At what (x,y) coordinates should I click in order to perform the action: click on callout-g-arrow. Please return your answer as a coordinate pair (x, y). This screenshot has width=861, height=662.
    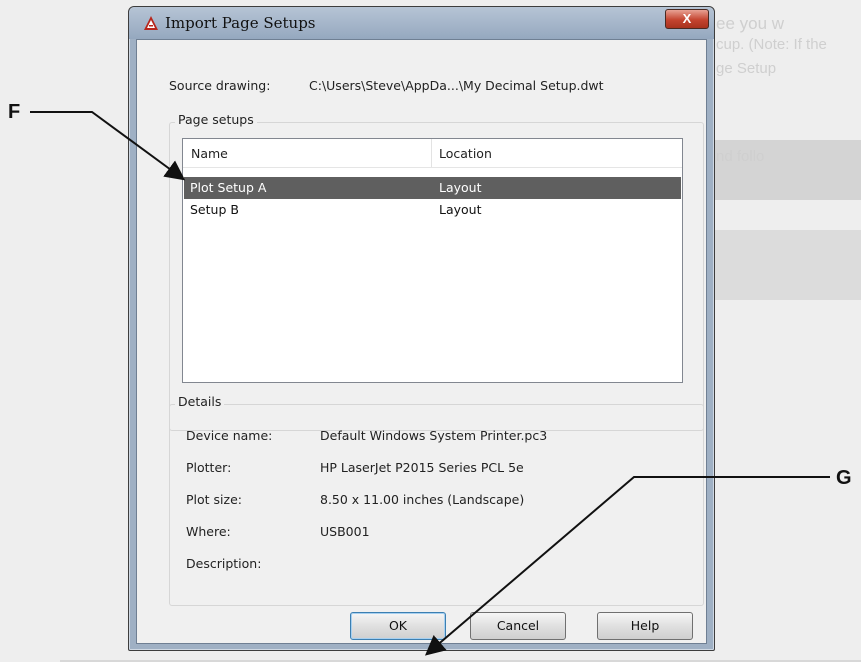
    Looking at the image, I should click on (627, 566).